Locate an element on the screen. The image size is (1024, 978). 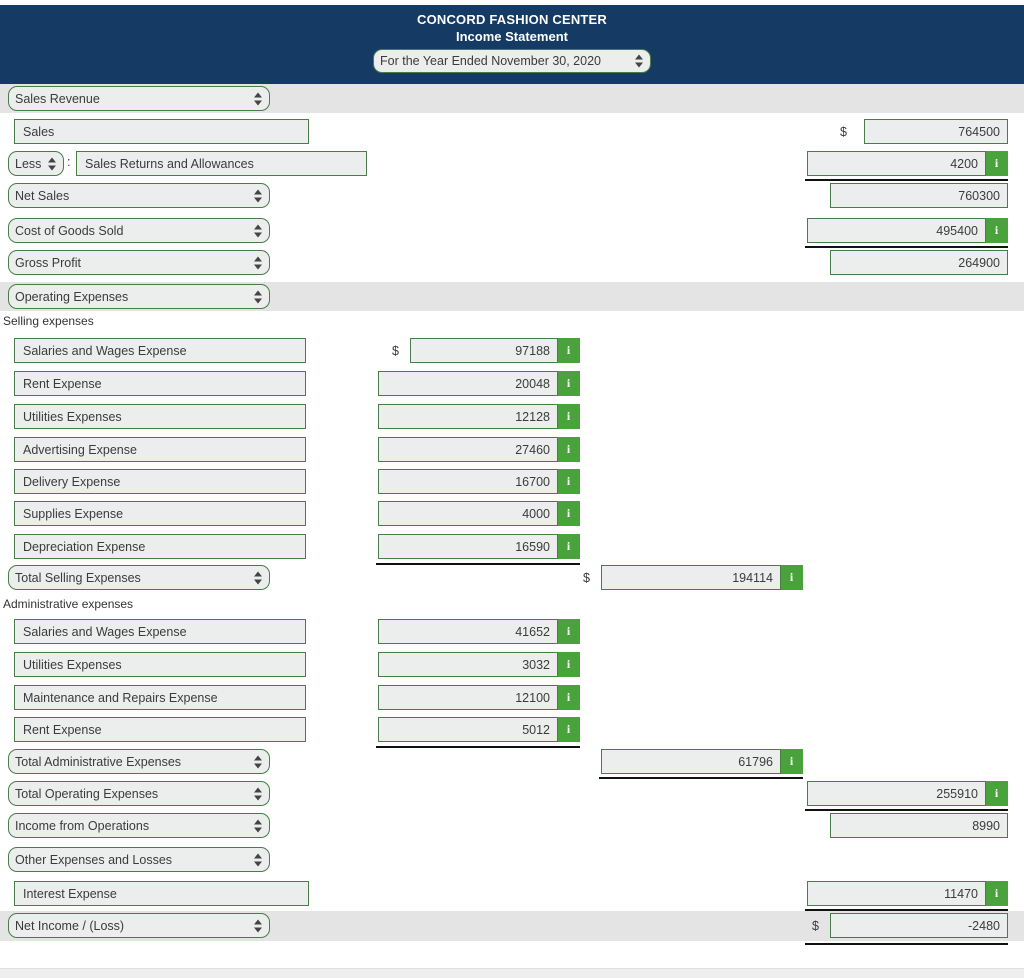
account-label-selling-4: Delivery Expense is located at coordinates (160, 481).